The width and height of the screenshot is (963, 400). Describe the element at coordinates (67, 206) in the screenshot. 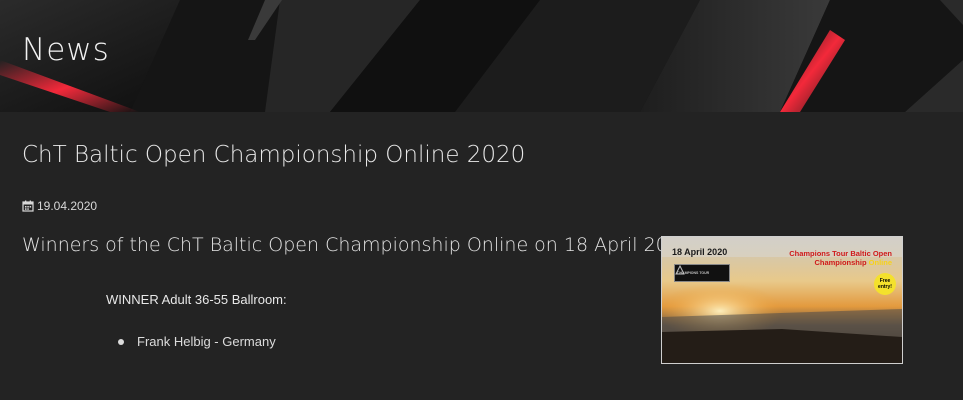

I see `date-text: 19.04.2020` at that location.